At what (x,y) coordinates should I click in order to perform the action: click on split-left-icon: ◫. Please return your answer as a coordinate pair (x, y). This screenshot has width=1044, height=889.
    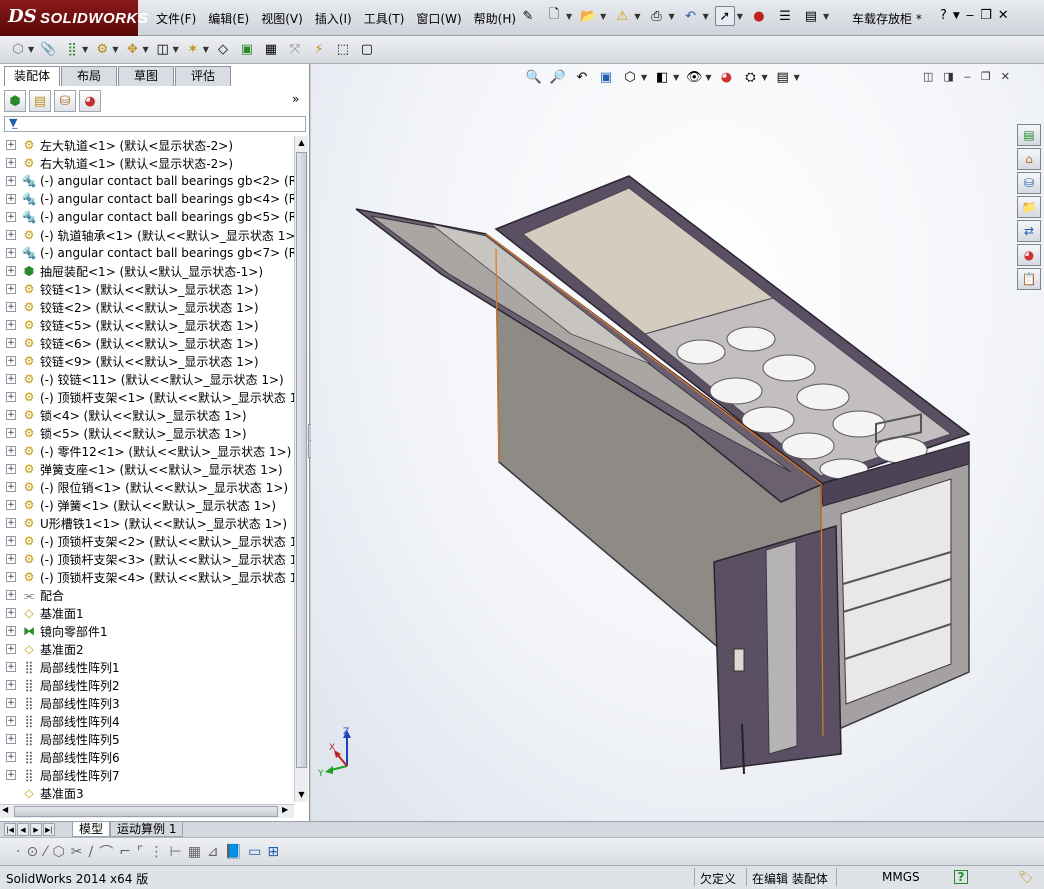
    Looking at the image, I should click on (928, 76).